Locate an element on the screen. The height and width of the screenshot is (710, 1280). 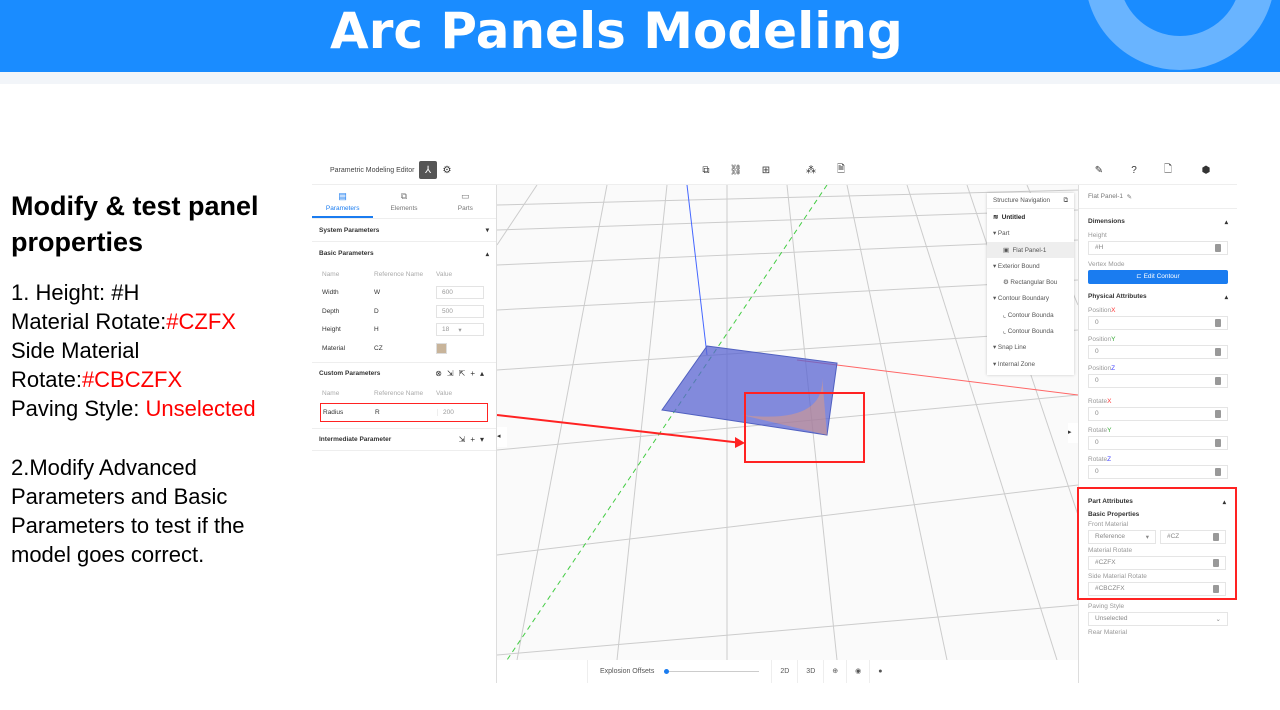
tree-item-internal: ▾ Internal Zone is located at coordinates (1030, 364).